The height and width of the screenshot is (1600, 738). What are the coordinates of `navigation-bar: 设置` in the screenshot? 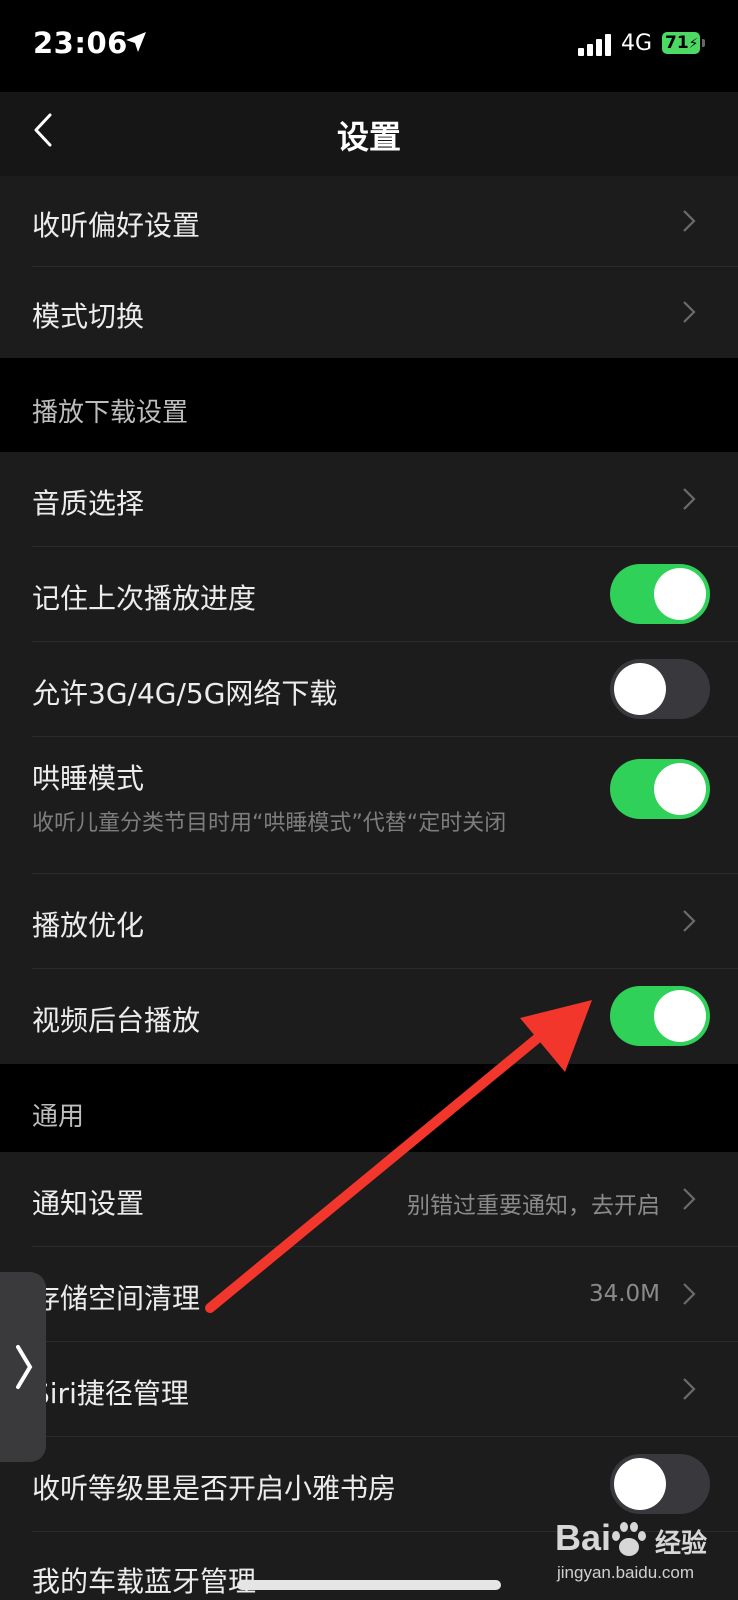 It's located at (369, 134).